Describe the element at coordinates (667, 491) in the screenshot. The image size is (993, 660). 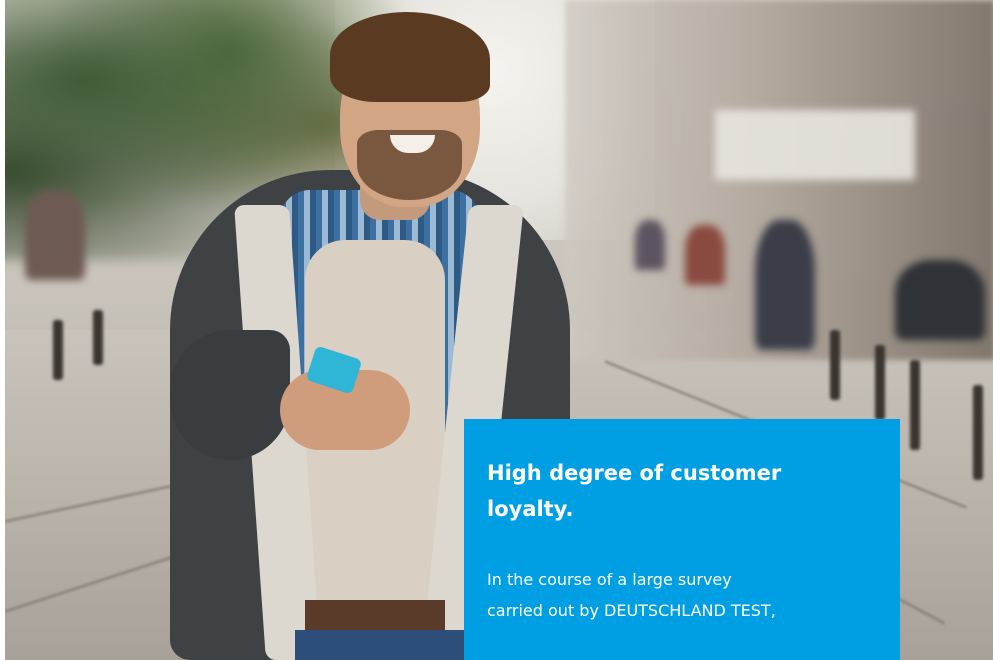
I see `info-card-title: High degree of customer loyalty.` at that location.